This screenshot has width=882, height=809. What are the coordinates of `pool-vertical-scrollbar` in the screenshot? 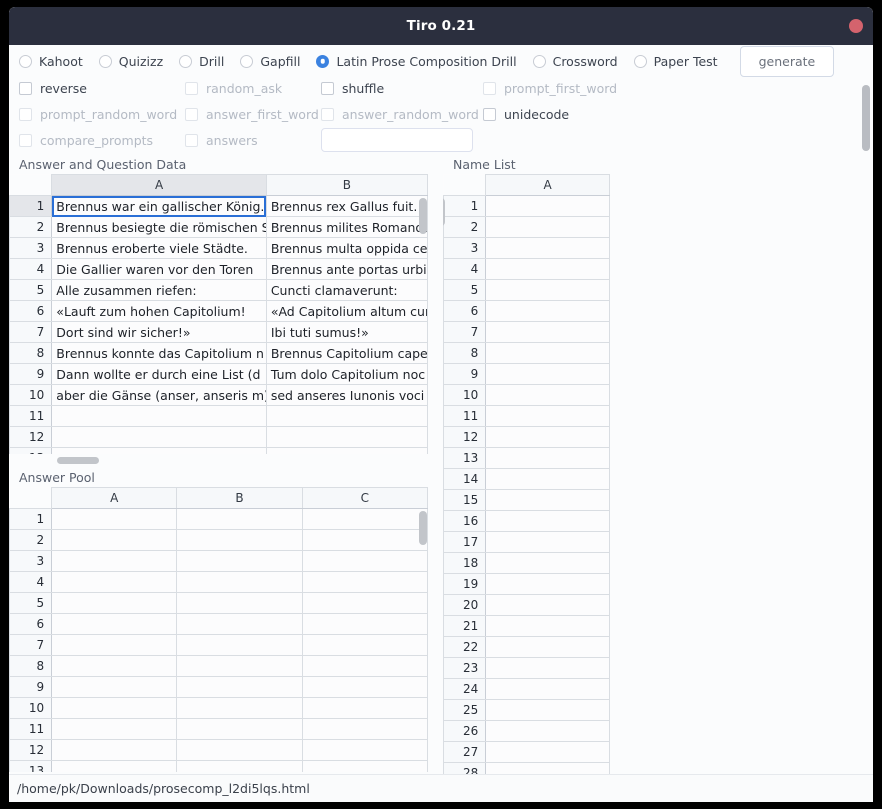 It's located at (423, 640).